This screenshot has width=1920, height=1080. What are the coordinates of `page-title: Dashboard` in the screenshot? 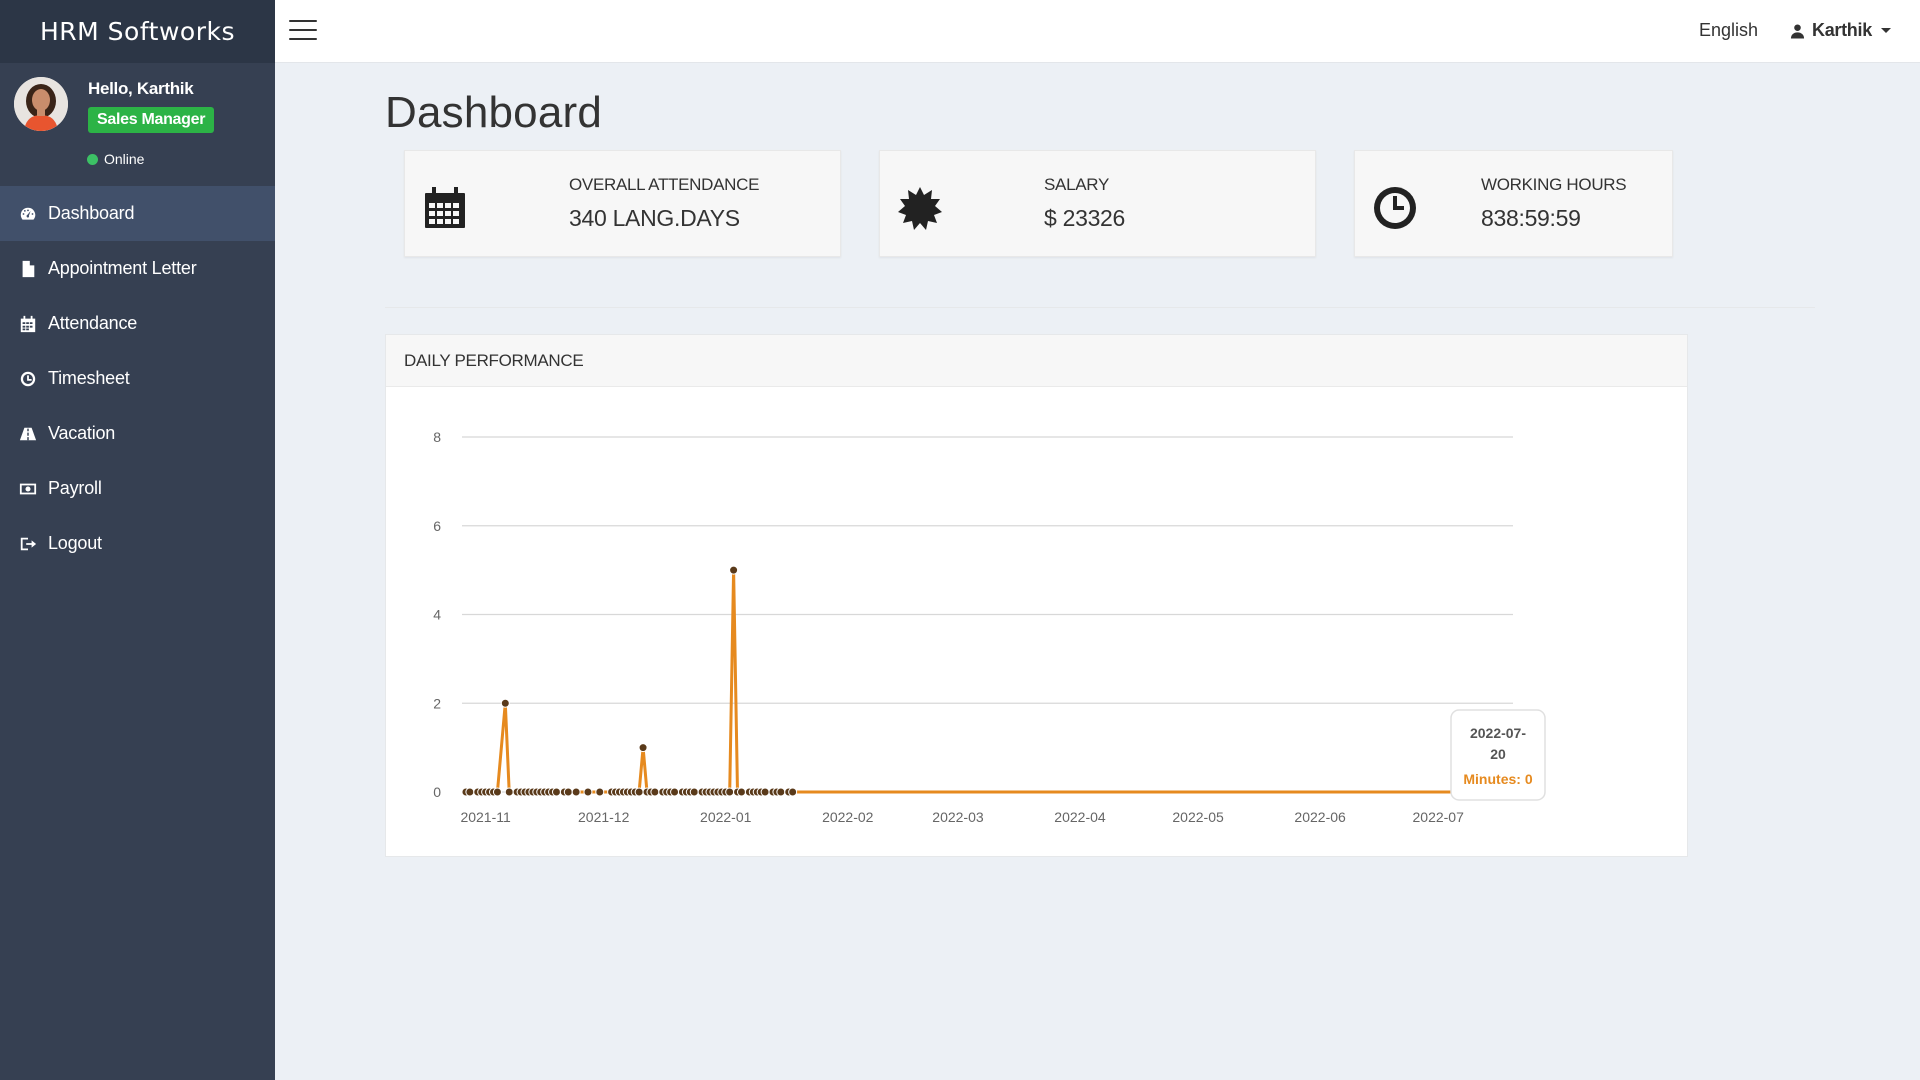 It's located at (494, 112).